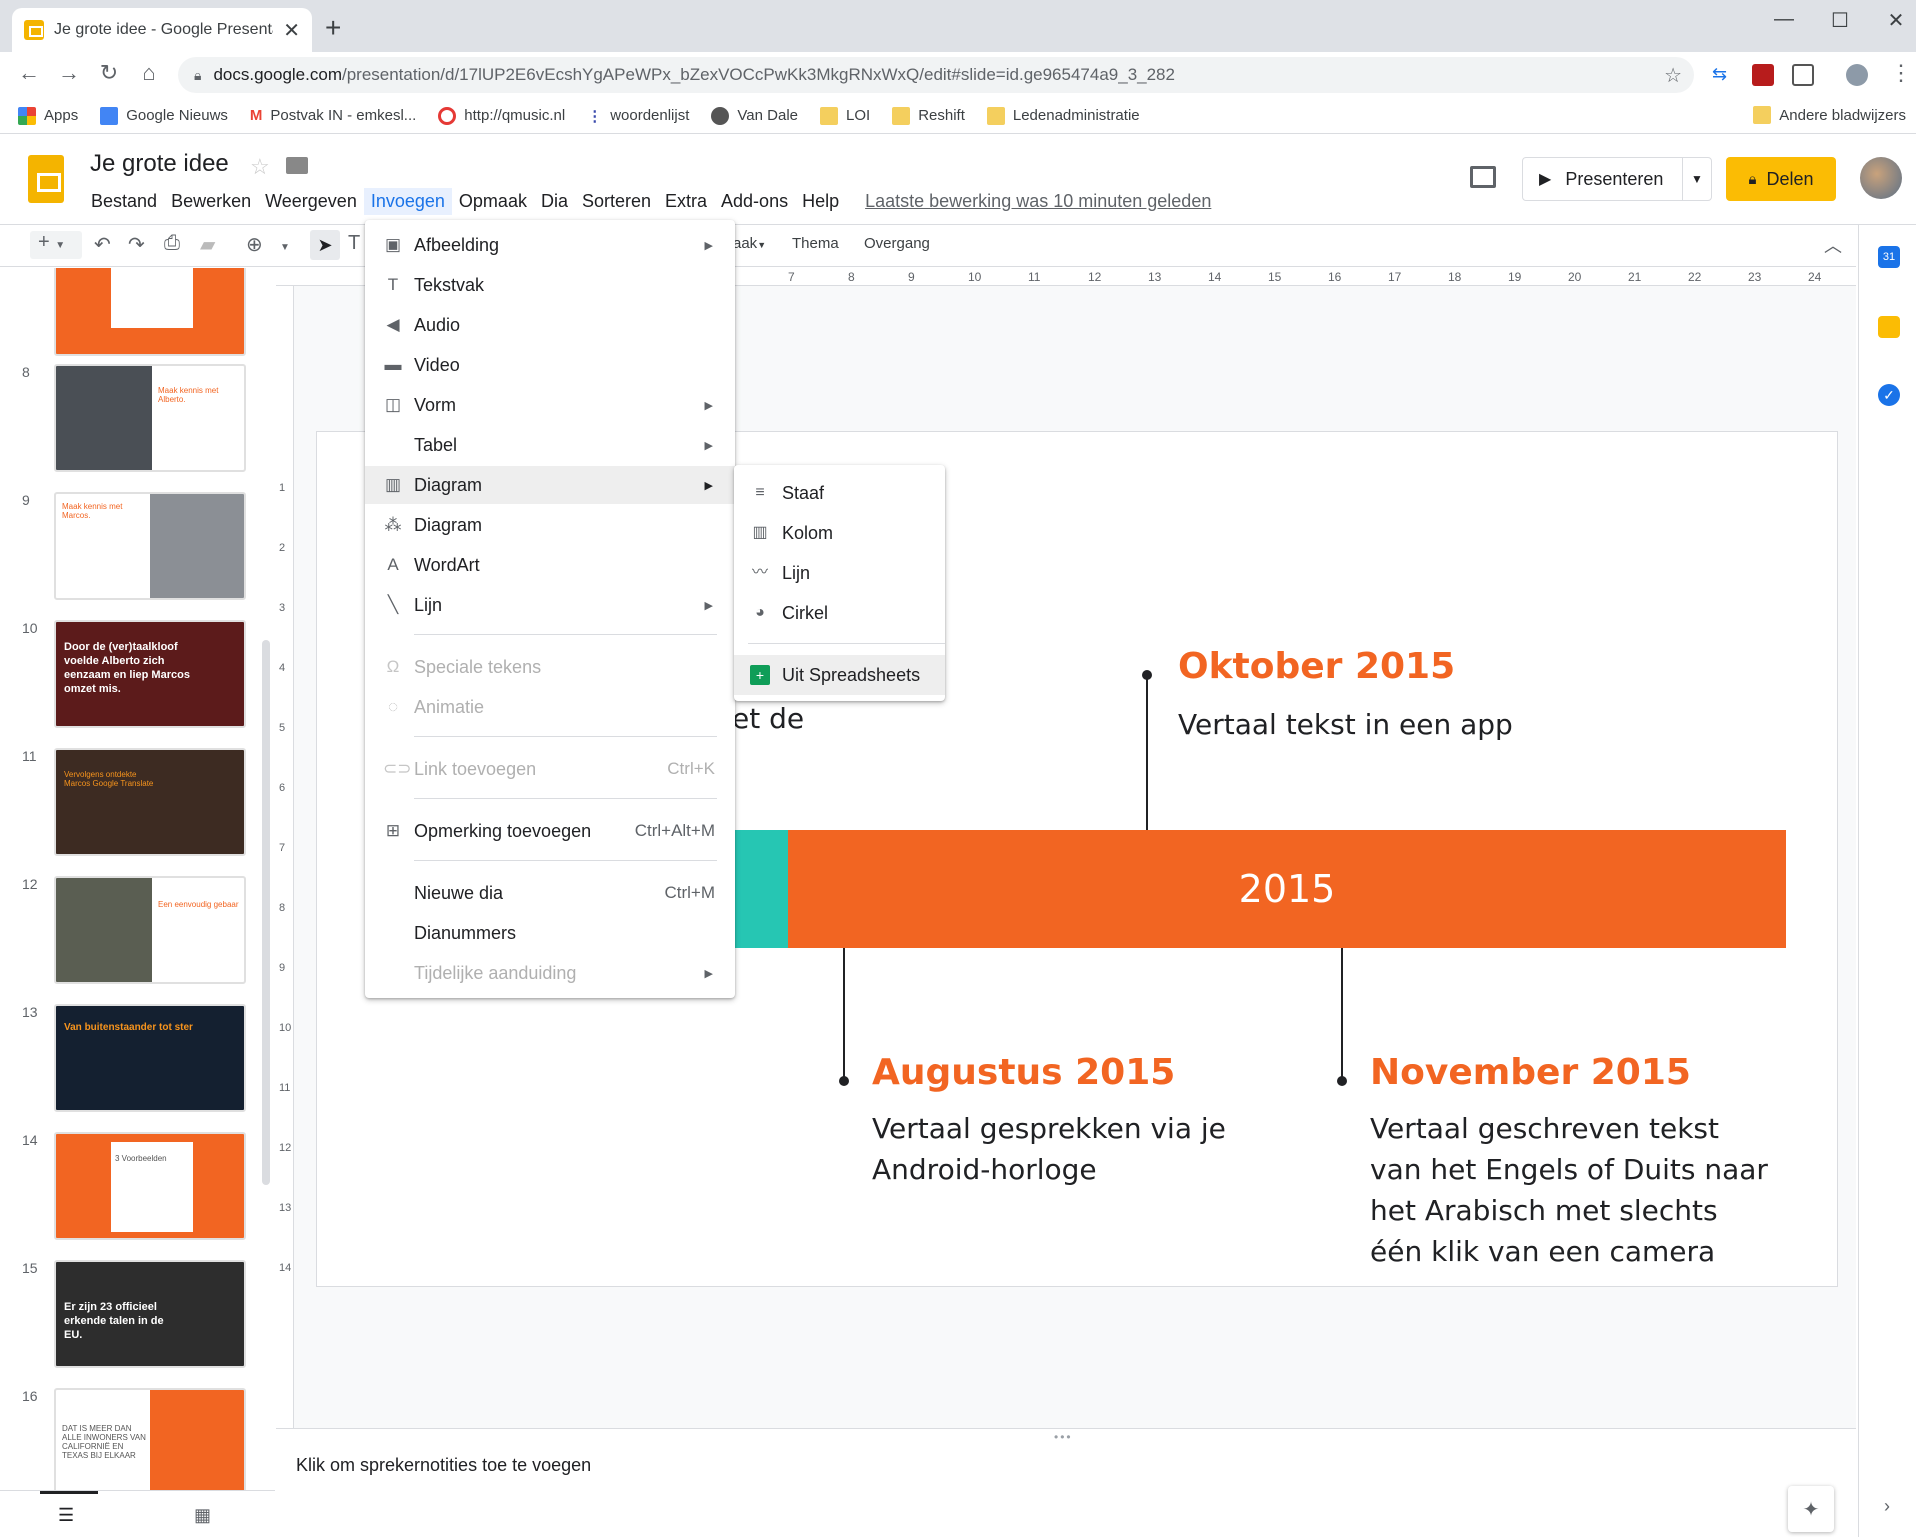  What do you see at coordinates (815, 243) in the screenshot?
I see `theme-button: Thema` at bounding box center [815, 243].